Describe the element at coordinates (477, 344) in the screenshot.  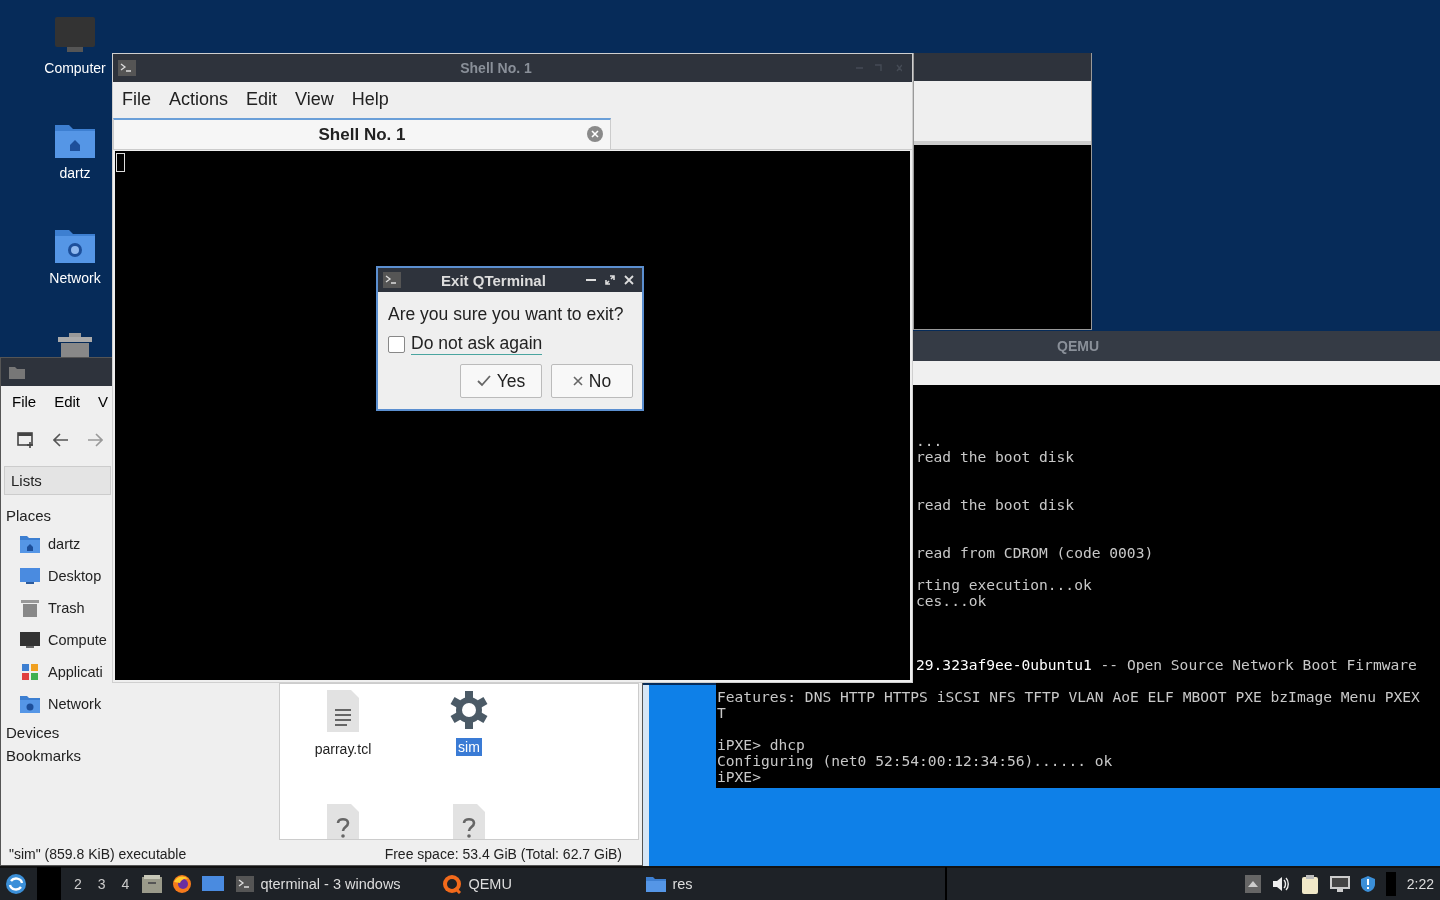
I see `checkbox-label: Do not ask again` at that location.